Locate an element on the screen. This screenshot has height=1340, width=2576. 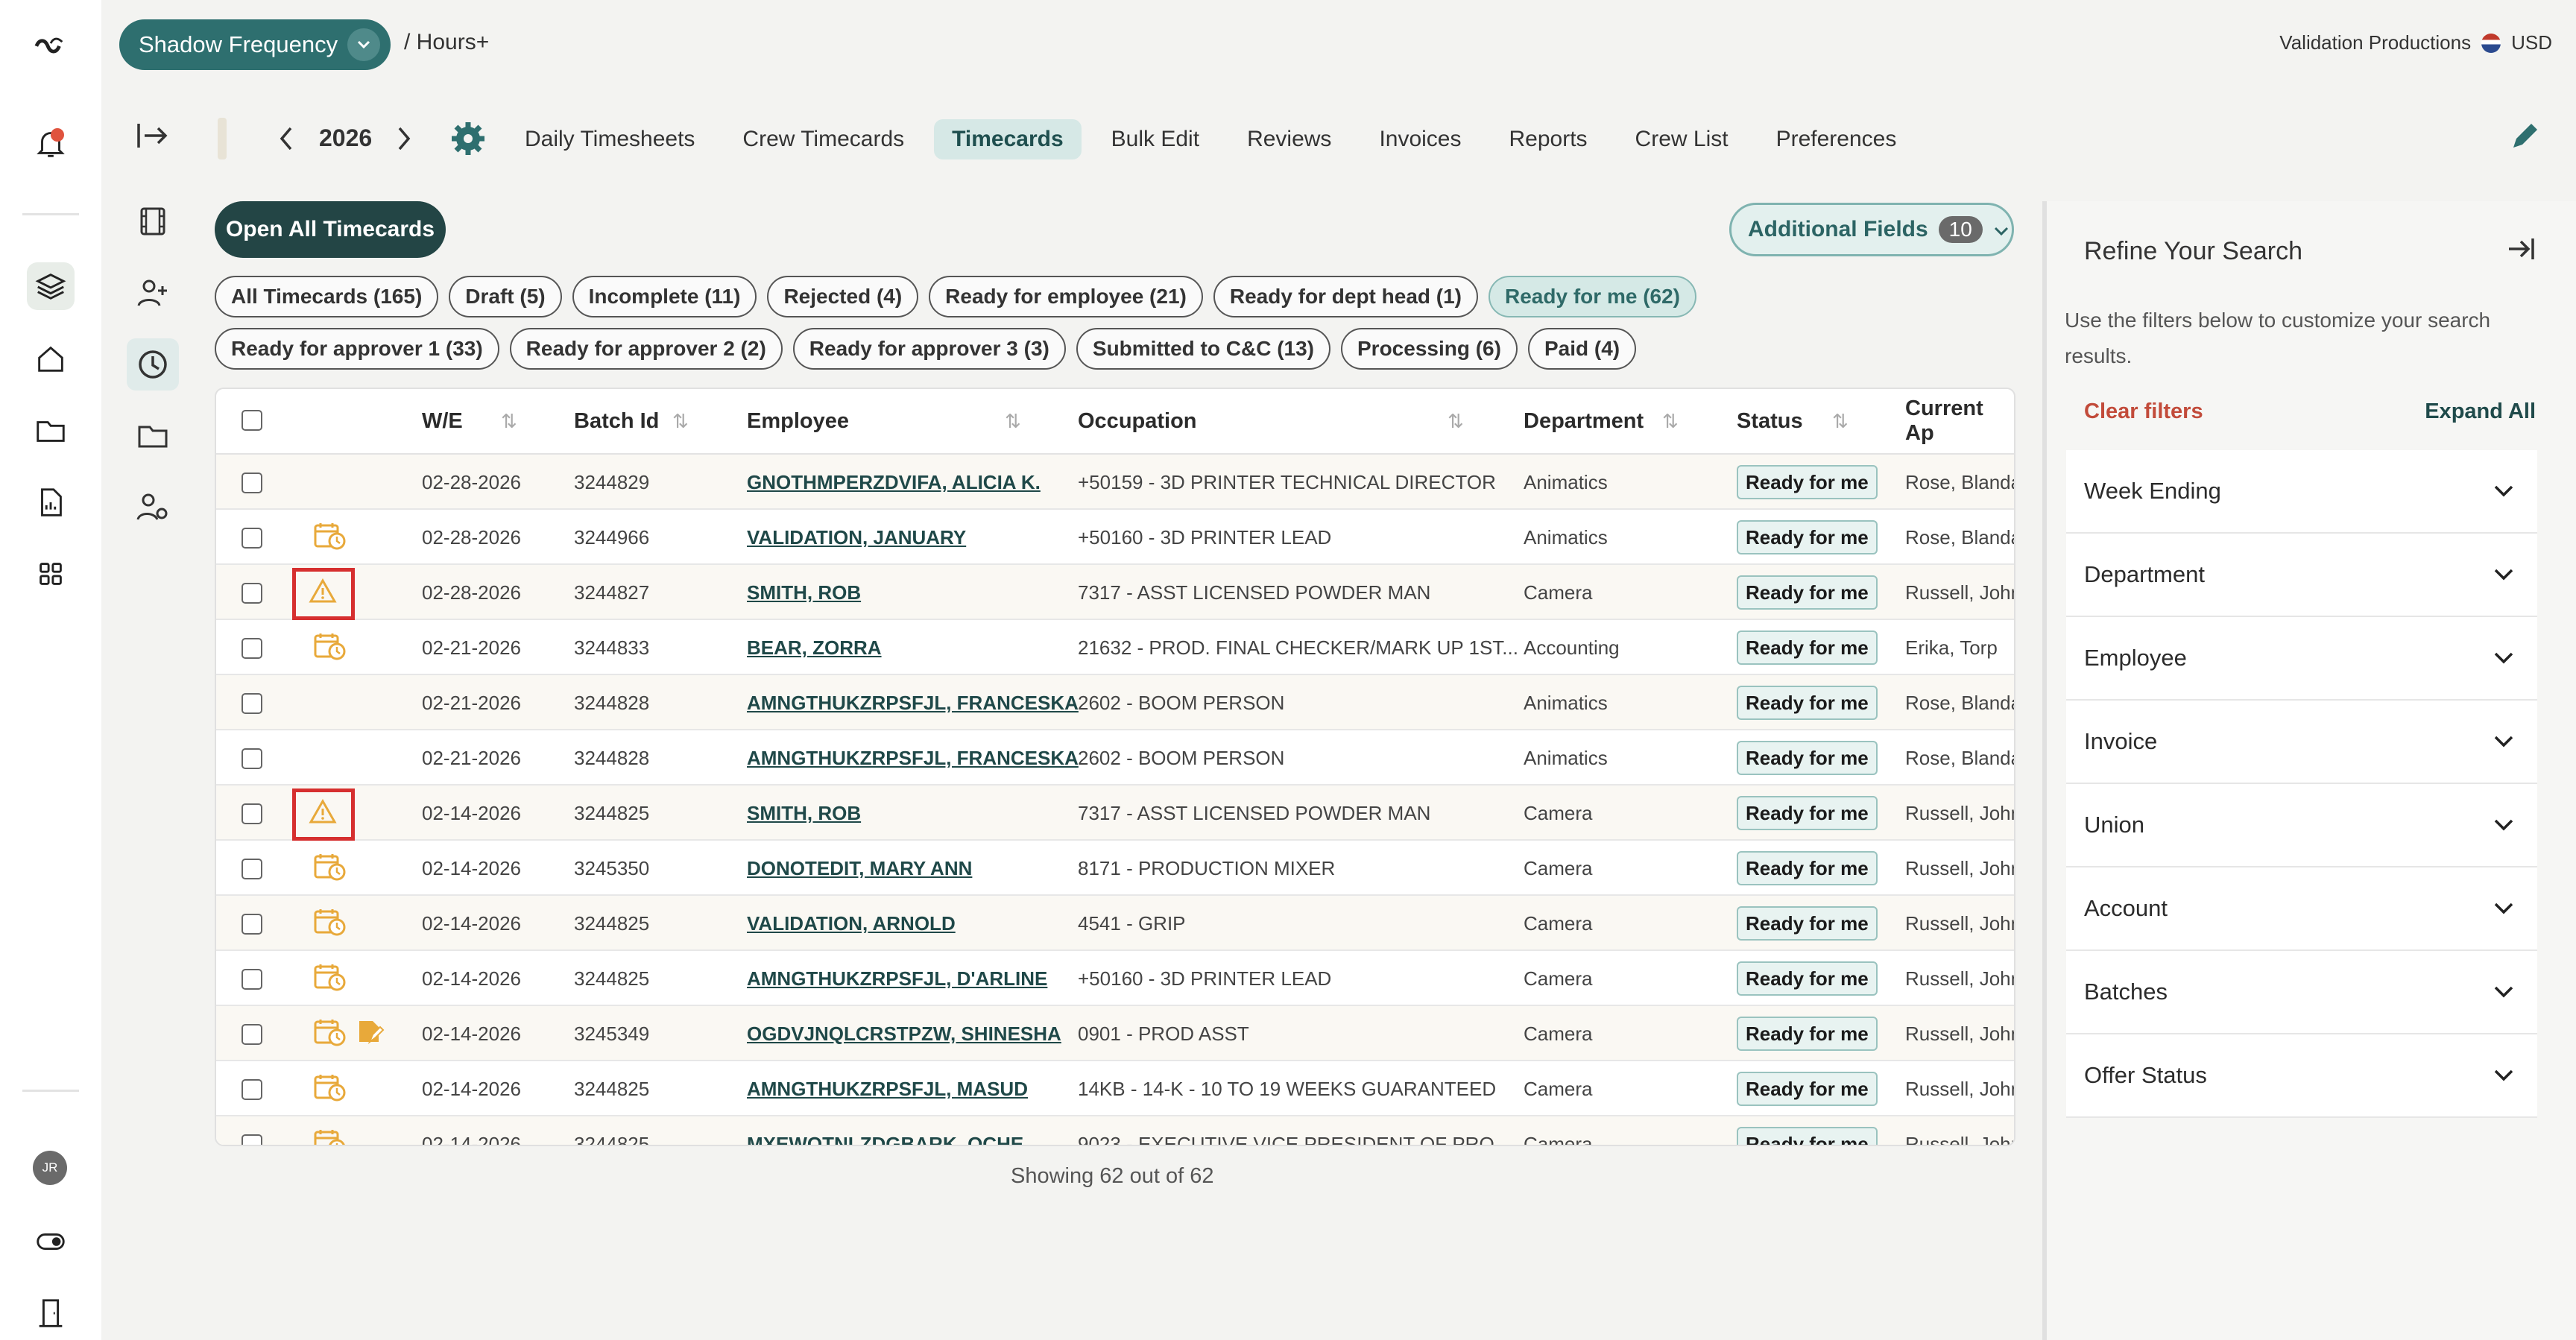
employee-link: OGDVJNQLCRSTPZW, SHINESHA is located at coordinates (904, 1034).